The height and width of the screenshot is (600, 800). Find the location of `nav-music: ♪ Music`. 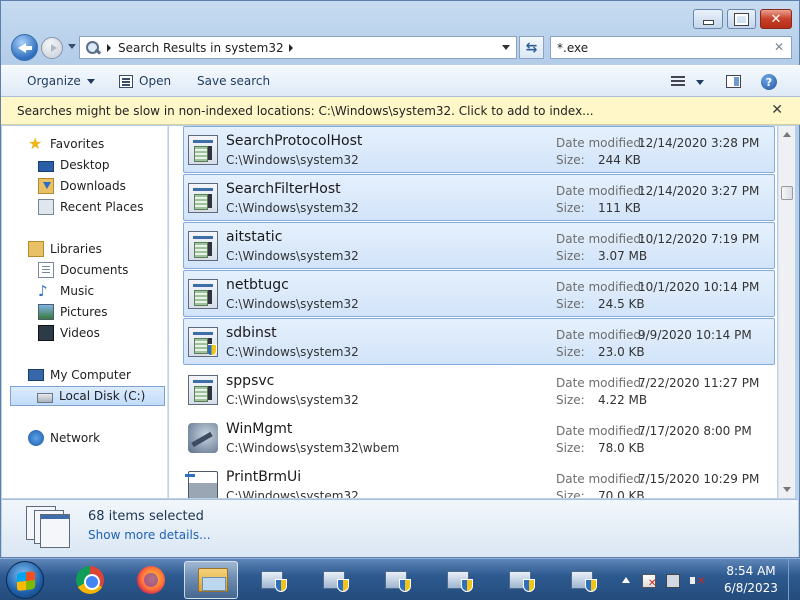

nav-music: ♪ Music is located at coordinates (66, 291).